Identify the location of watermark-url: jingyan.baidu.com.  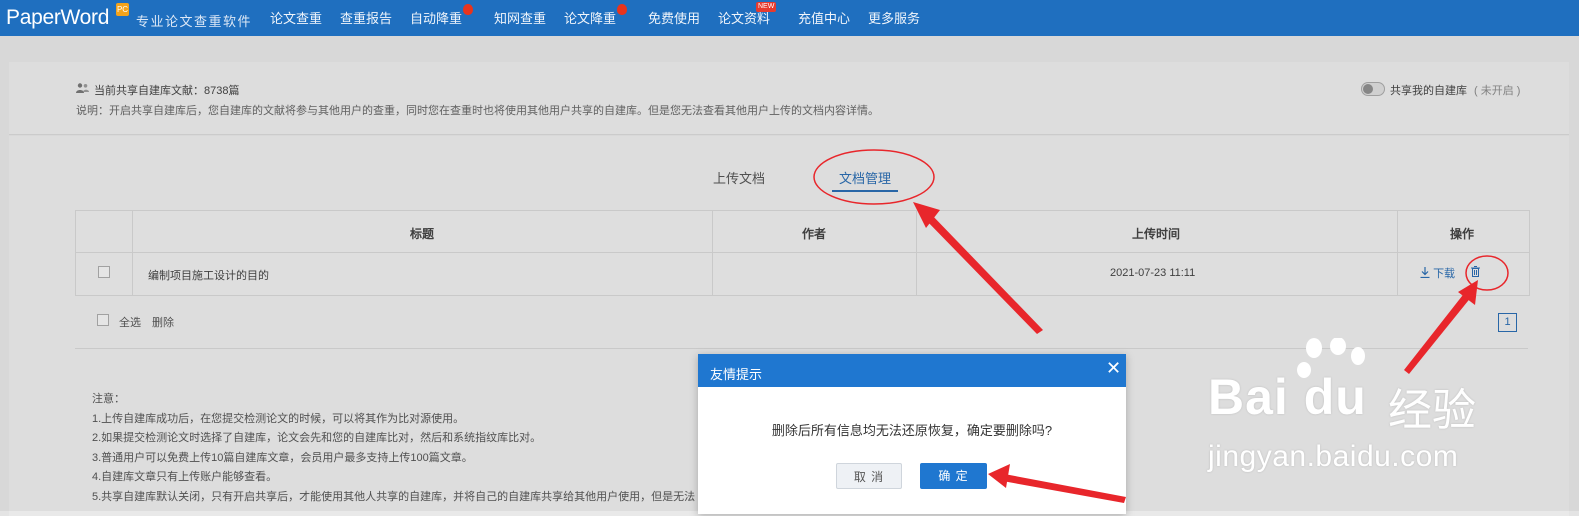
(1333, 456).